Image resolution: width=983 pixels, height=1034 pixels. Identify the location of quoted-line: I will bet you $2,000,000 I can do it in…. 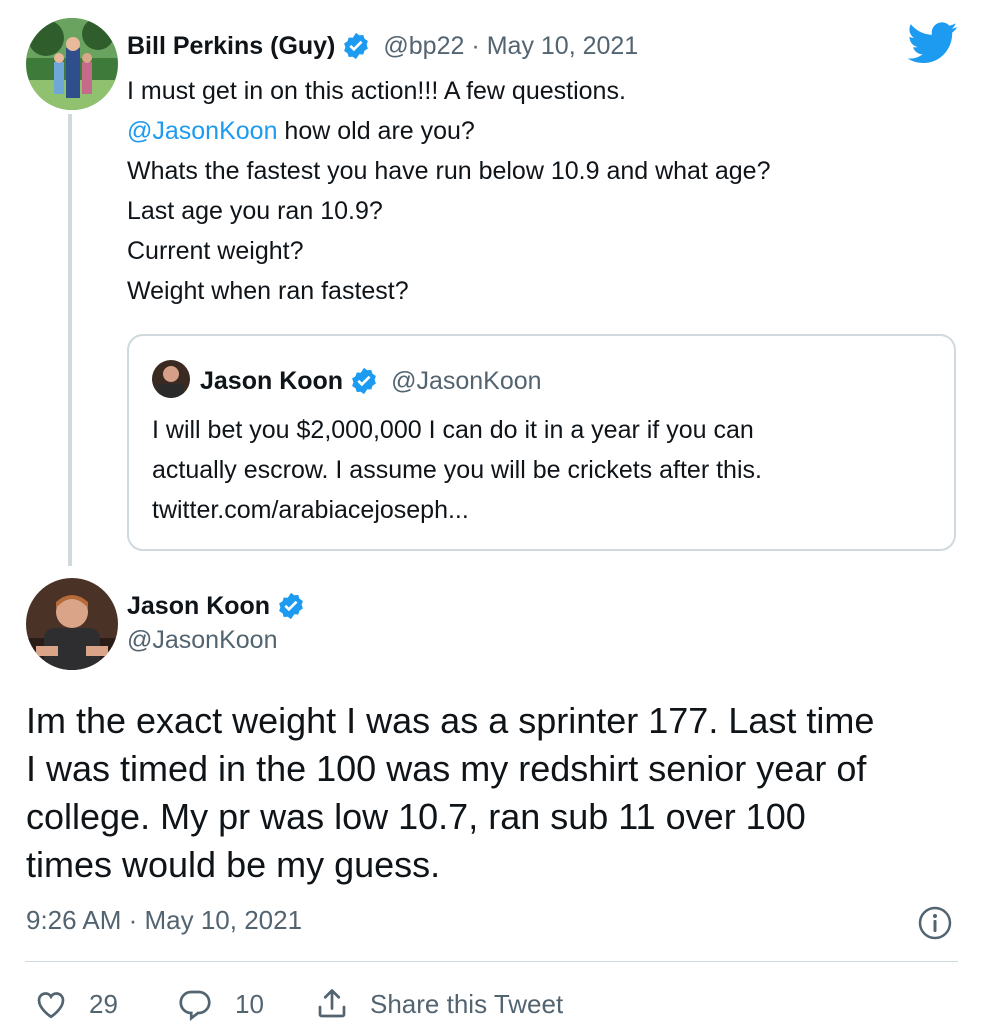
(453, 430).